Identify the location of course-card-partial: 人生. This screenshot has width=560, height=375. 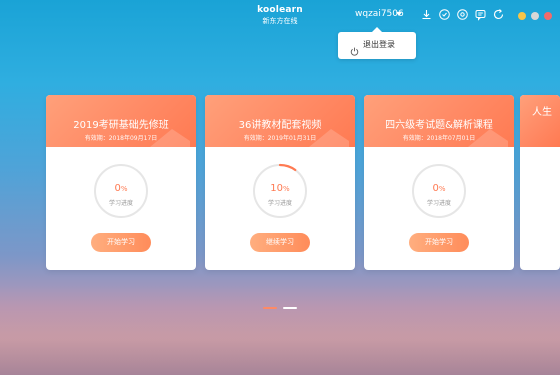
(540, 182).